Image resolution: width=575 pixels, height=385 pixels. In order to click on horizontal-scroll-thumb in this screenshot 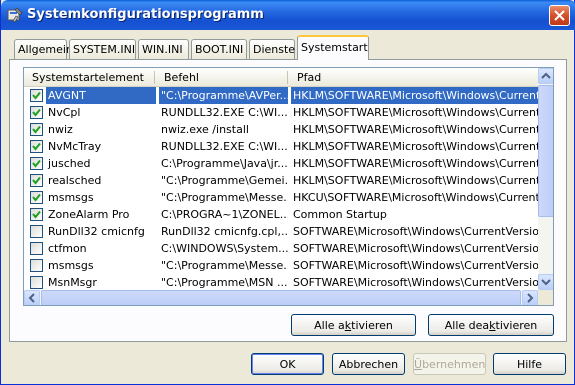, I will do `click(281, 297)`.